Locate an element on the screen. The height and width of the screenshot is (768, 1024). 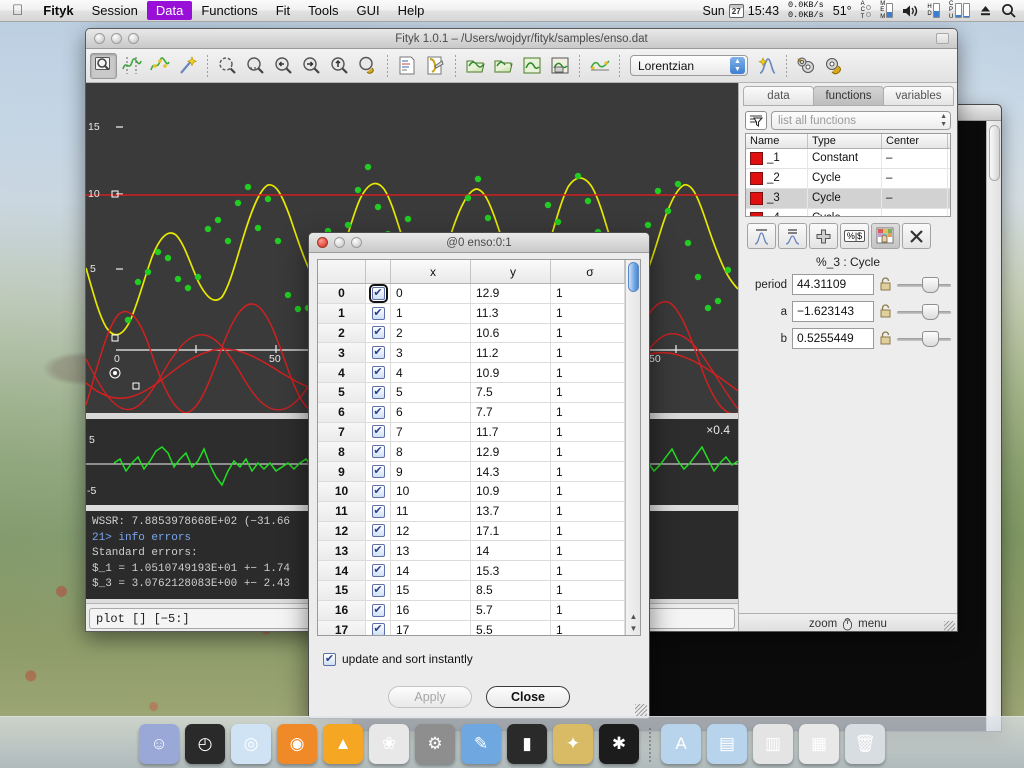
cell-x: 16 is located at coordinates (431, 610).